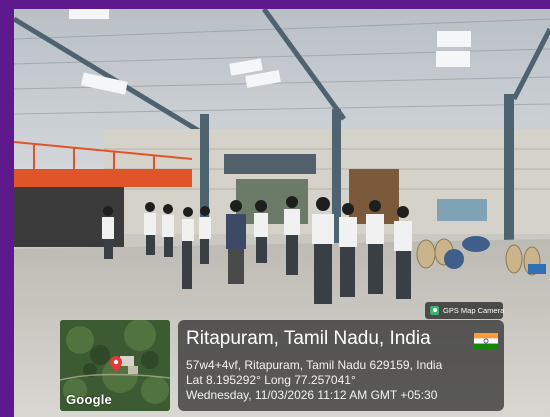 The width and height of the screenshot is (550, 417). I want to click on google-logo: Google, so click(89, 399).